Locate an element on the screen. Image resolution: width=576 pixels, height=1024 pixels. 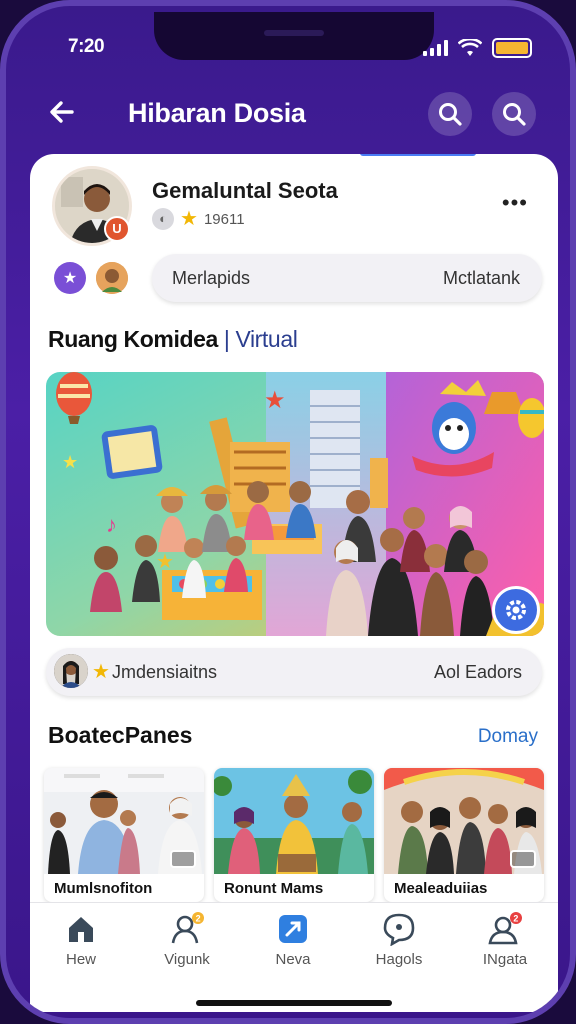
recommend-title: BoatecPanes is located at coordinates (120, 735).